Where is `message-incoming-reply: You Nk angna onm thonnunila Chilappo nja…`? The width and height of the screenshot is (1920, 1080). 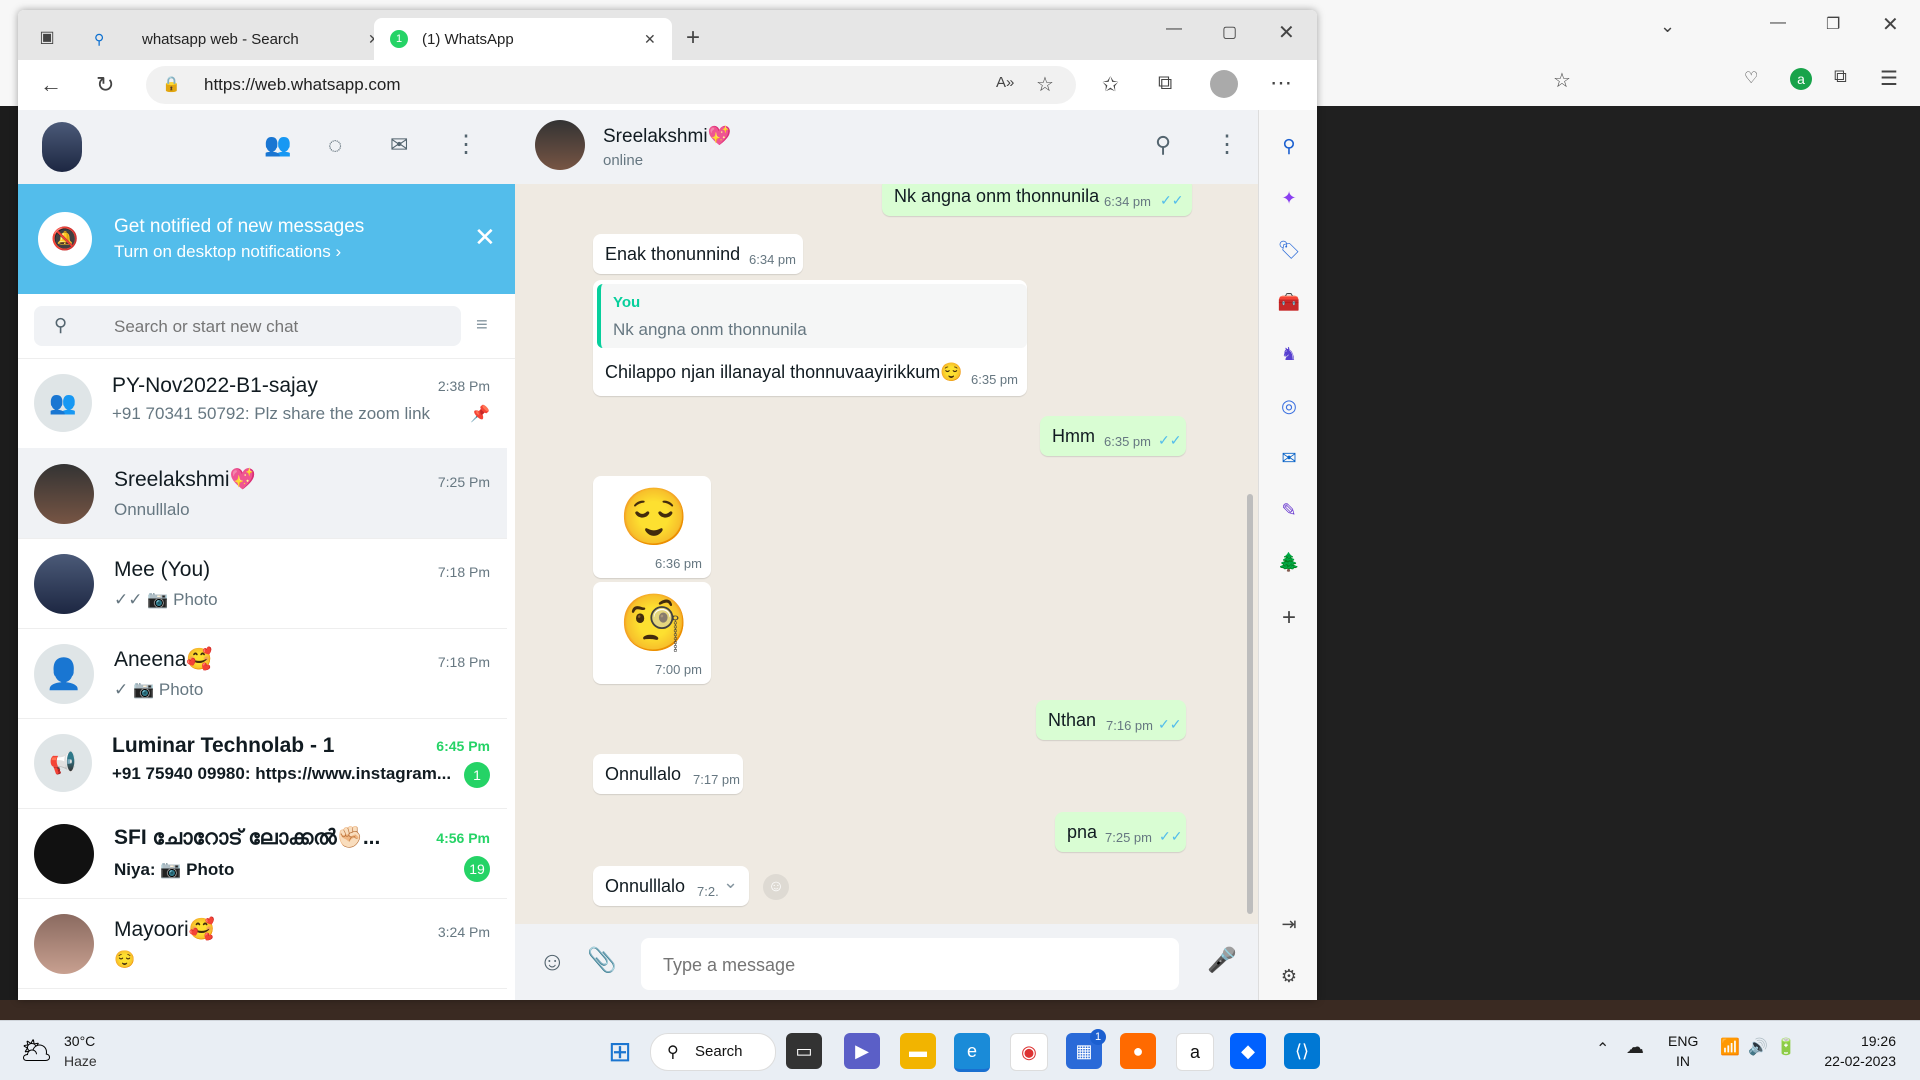 message-incoming-reply: You Nk angna onm thonnunila Chilappo nja… is located at coordinates (810, 338).